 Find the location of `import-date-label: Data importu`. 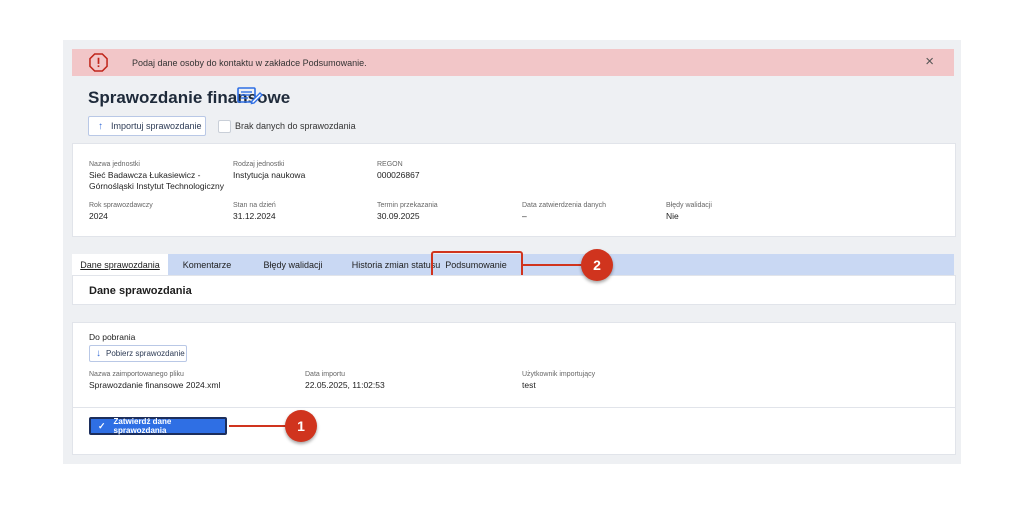

import-date-label: Data importu is located at coordinates (325, 374).